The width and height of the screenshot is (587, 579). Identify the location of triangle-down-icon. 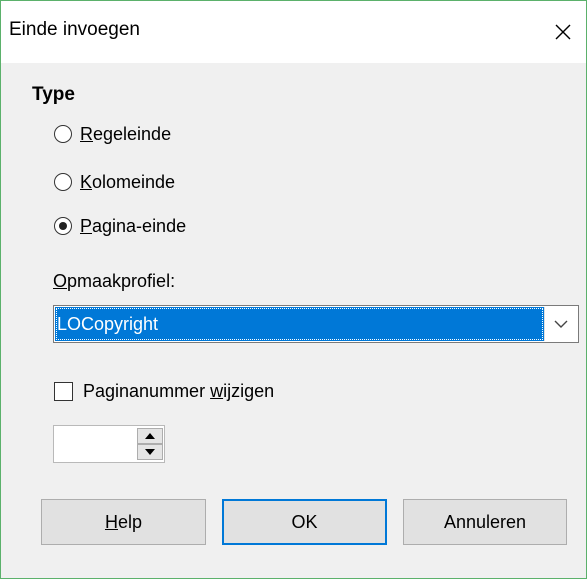
(150, 452).